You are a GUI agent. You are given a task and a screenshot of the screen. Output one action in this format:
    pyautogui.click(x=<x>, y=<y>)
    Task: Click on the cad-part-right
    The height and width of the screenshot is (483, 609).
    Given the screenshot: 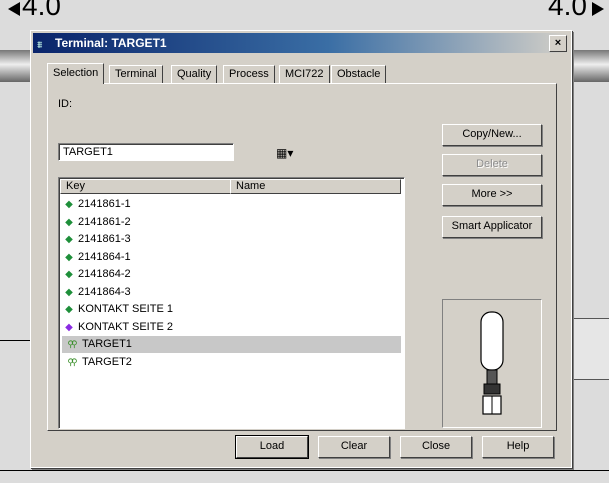 What is the action you would take?
    pyautogui.click(x=589, y=349)
    